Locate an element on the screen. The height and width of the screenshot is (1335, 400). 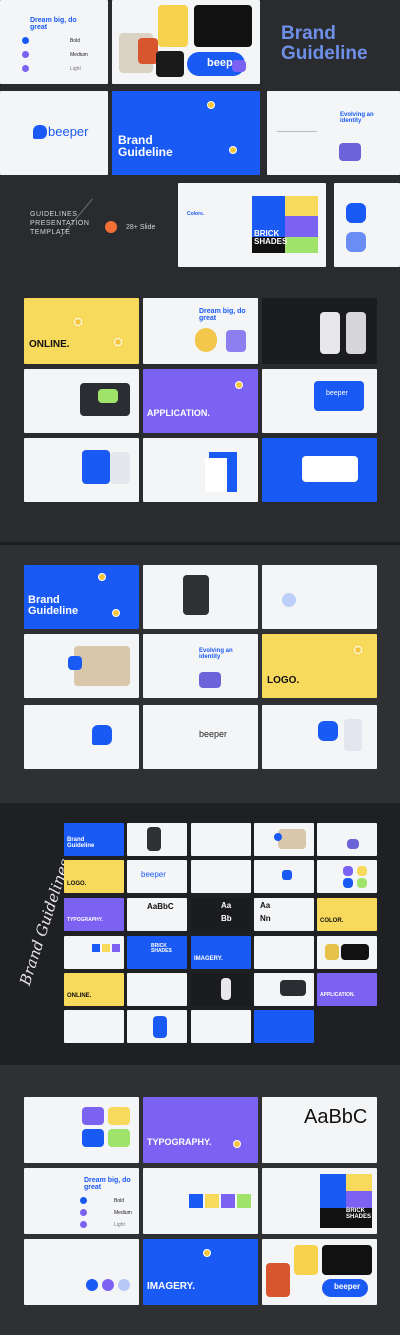
thumb-message is located at coordinates (157, 839).